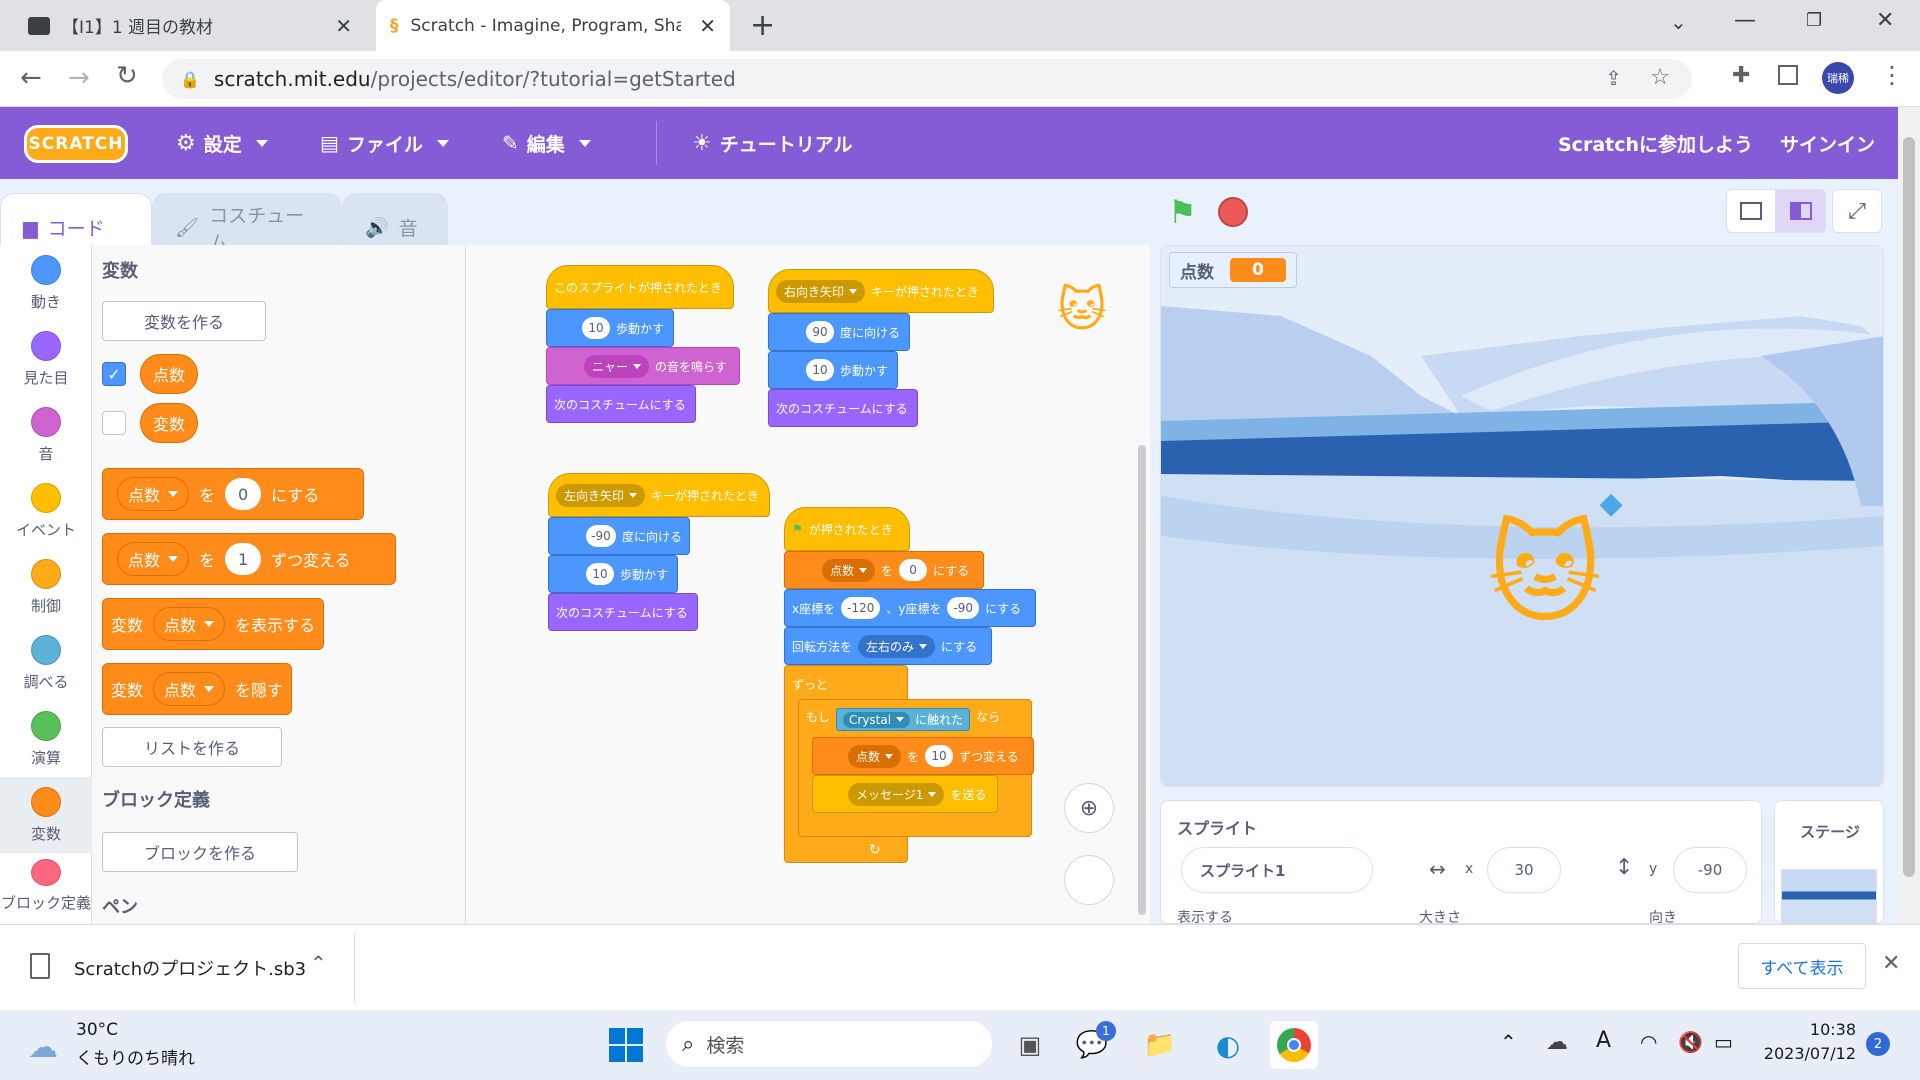  Describe the element at coordinates (877, 719) in the screenshot. I see `sprite-dropdown: Crystal` at that location.